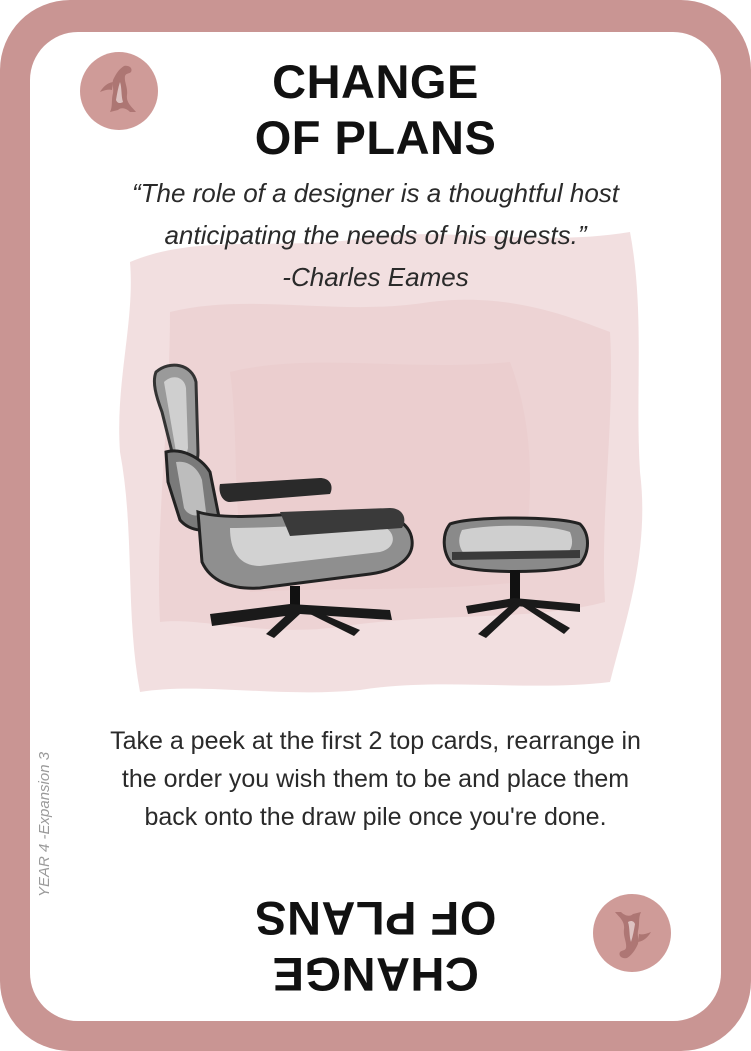  Describe the element at coordinates (375, 109) in the screenshot. I see `card-title: CHANGE OF PLANS` at that location.